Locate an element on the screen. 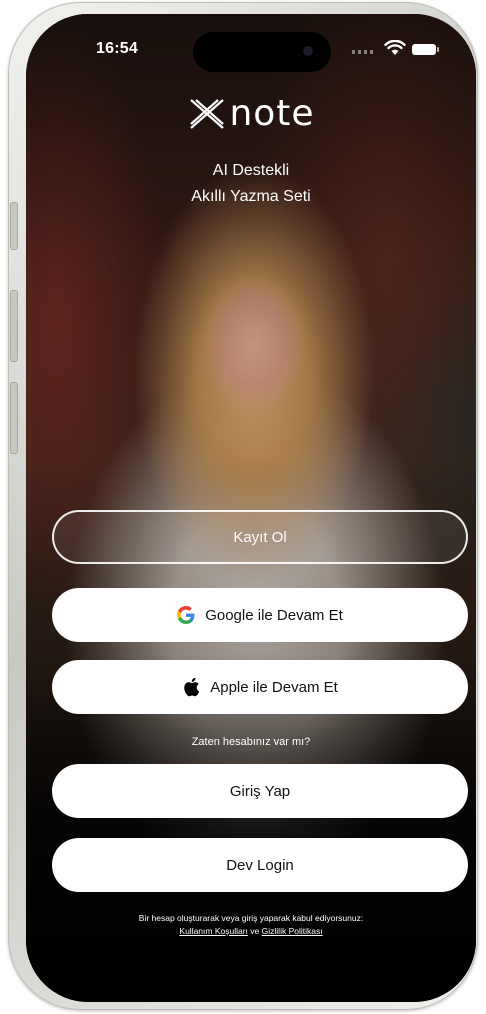 This screenshot has height=1014, width=486. tagline-line-2: Akıllı Yazma Seti is located at coordinates (251, 196).